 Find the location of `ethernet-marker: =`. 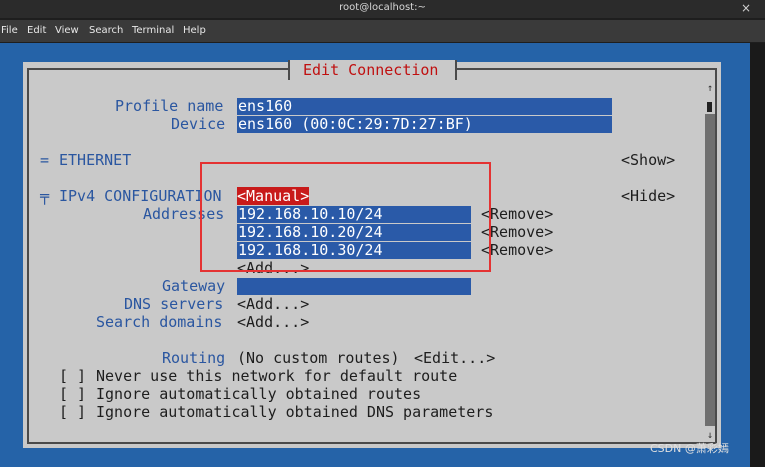

ethernet-marker: = is located at coordinates (45, 160).